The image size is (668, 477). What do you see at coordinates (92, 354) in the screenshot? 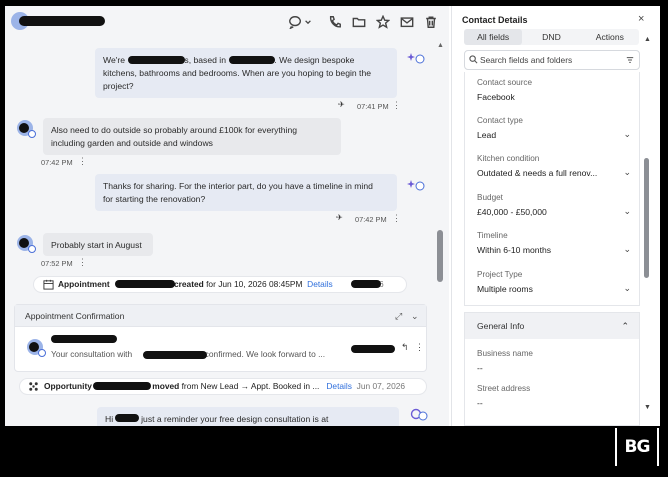
I see `preview-text-start: Your consultation with` at bounding box center [92, 354].